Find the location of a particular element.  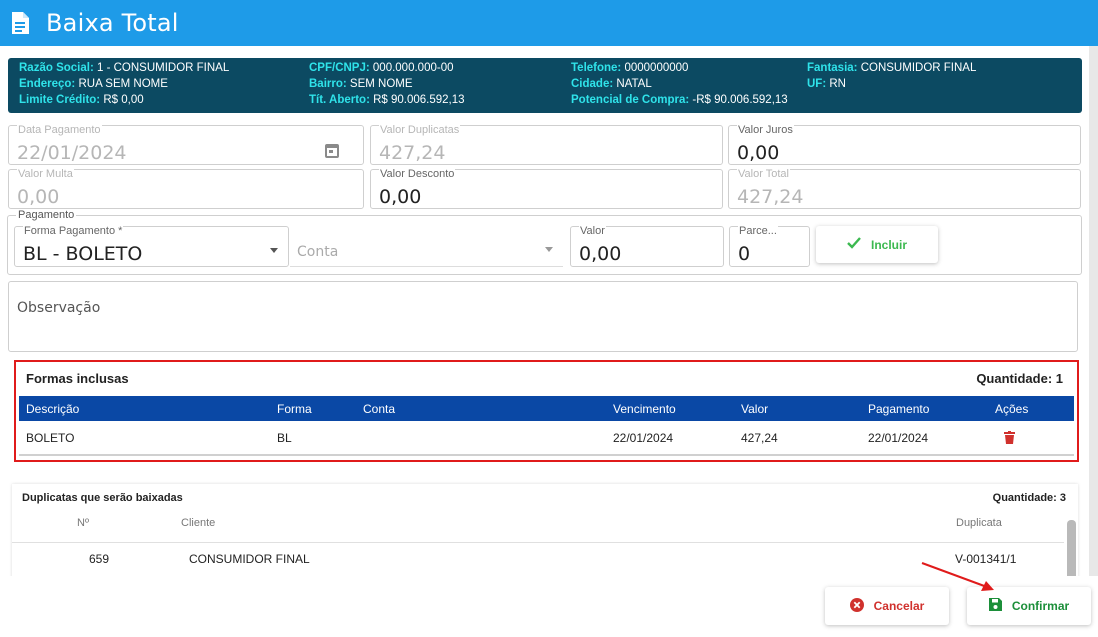

razao-social-label: Razão Social: is located at coordinates (56, 68).